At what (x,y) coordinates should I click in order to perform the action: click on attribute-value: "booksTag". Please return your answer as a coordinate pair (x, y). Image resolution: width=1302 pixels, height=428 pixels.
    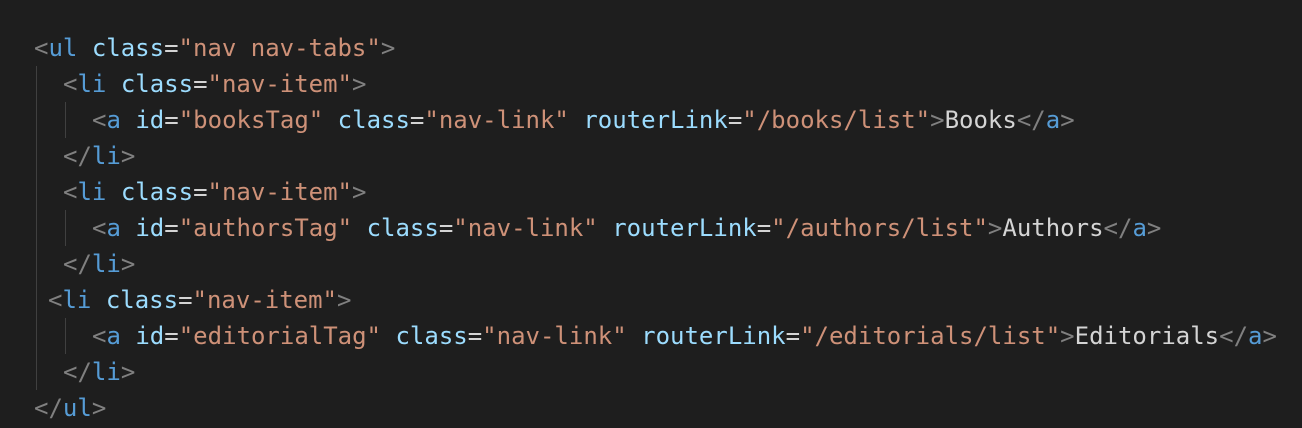
    Looking at the image, I should click on (251, 120).